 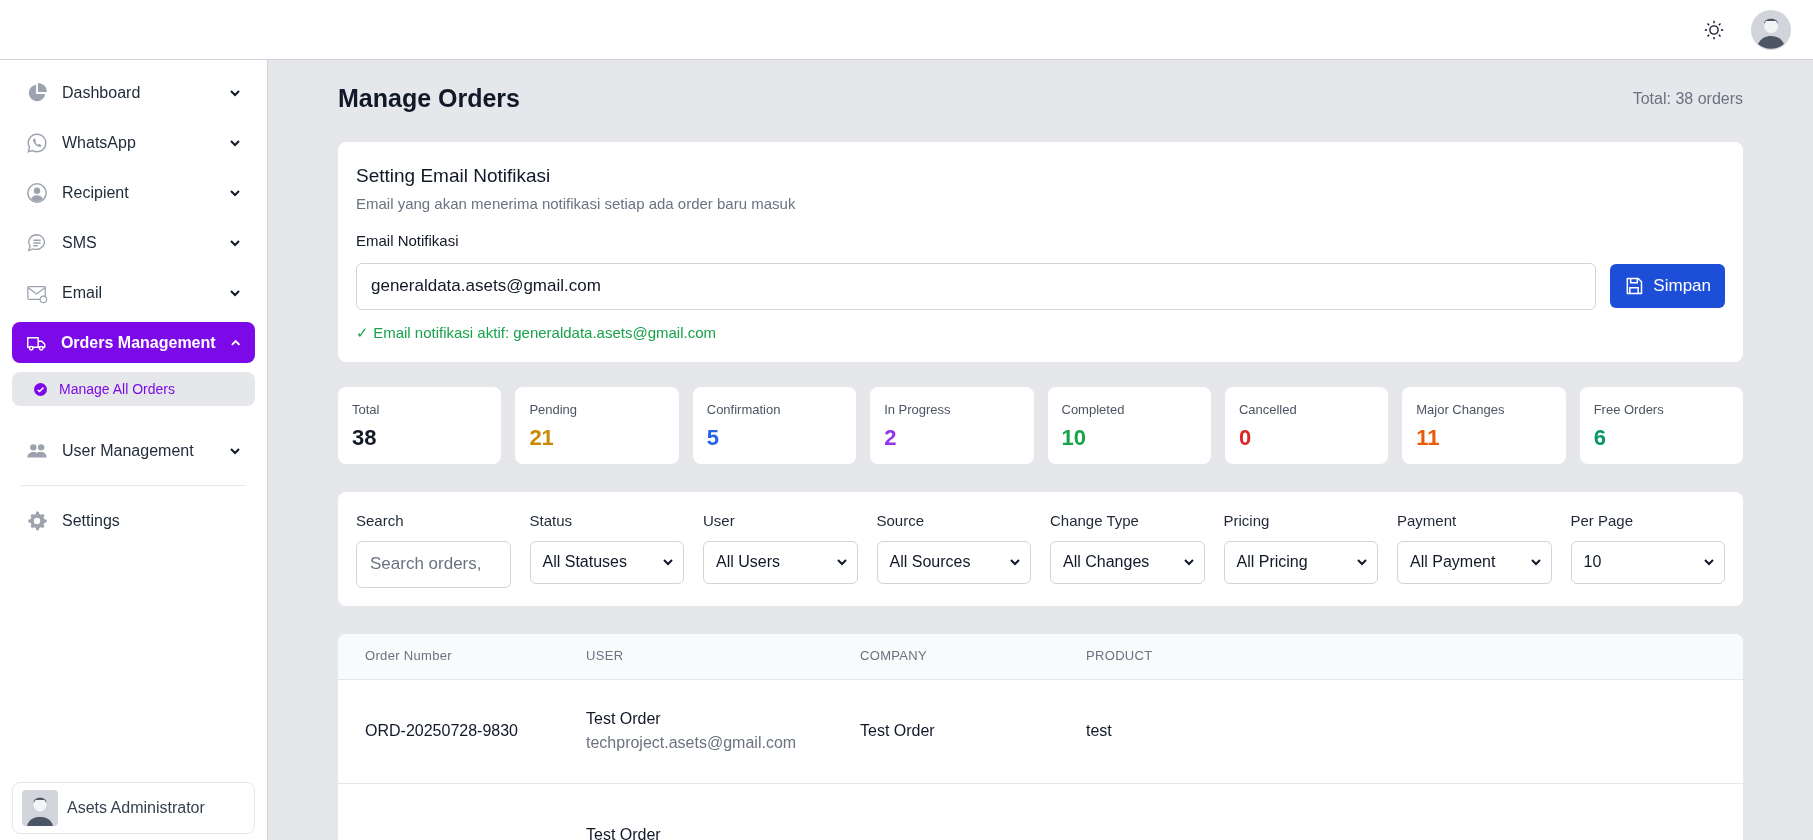 What do you see at coordinates (692, 743) in the screenshot?
I see `user-email: techproject.asets@gmail.com` at bounding box center [692, 743].